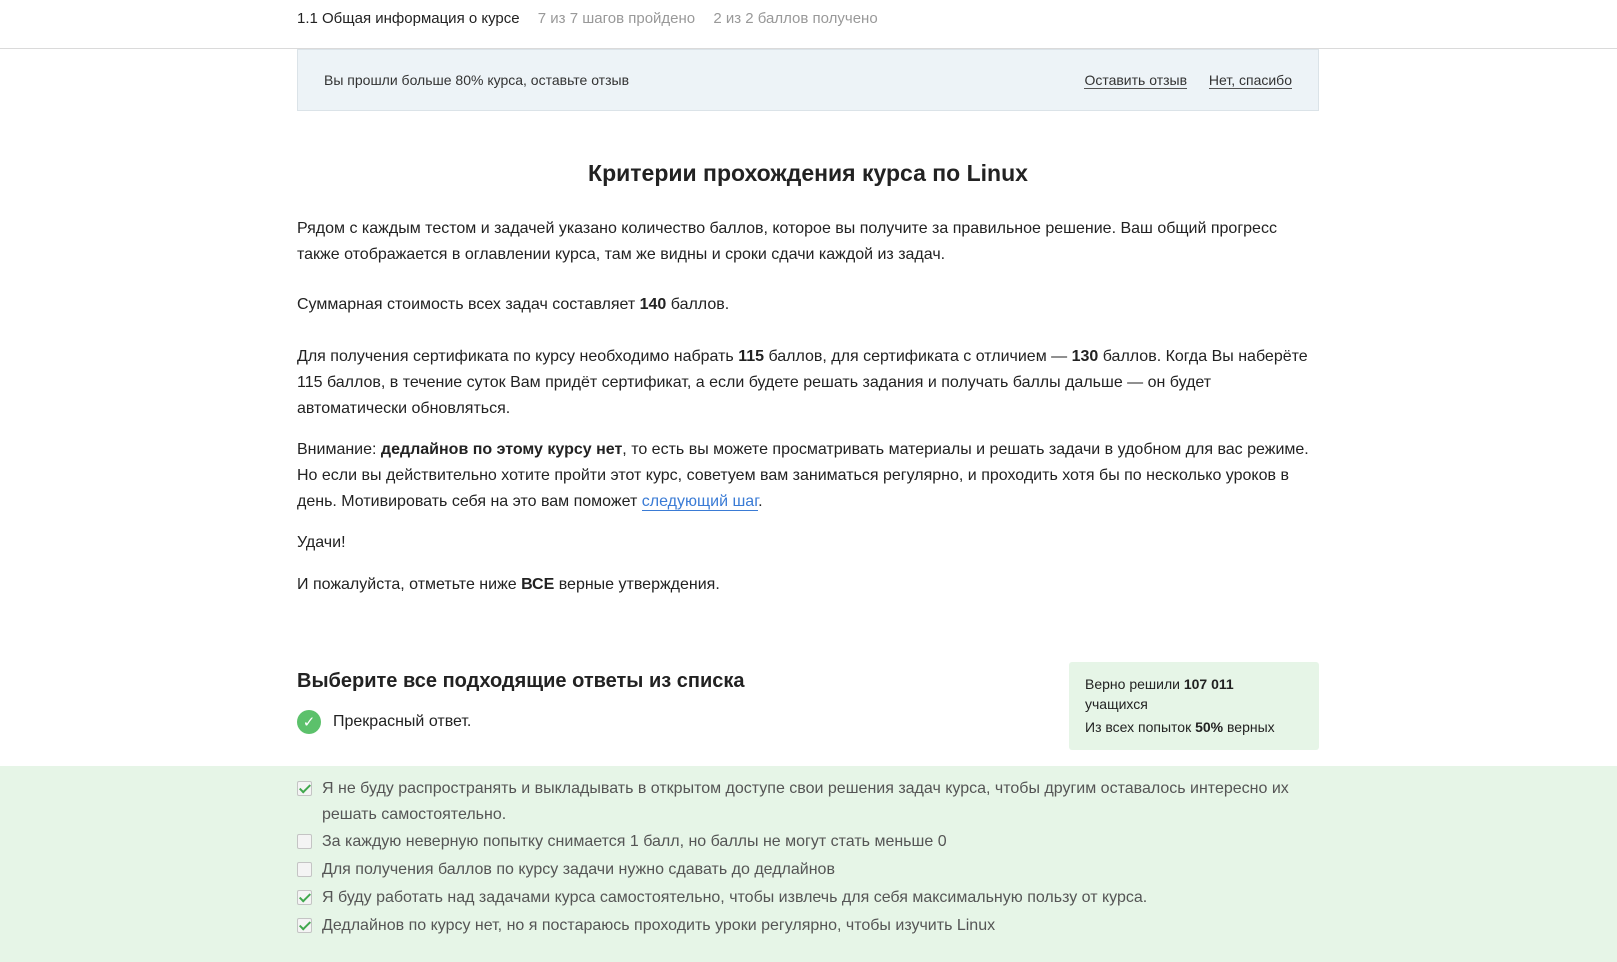  What do you see at coordinates (408, 18) in the screenshot?
I see `lesson-title: 1.1 Общая информация о курсе` at bounding box center [408, 18].